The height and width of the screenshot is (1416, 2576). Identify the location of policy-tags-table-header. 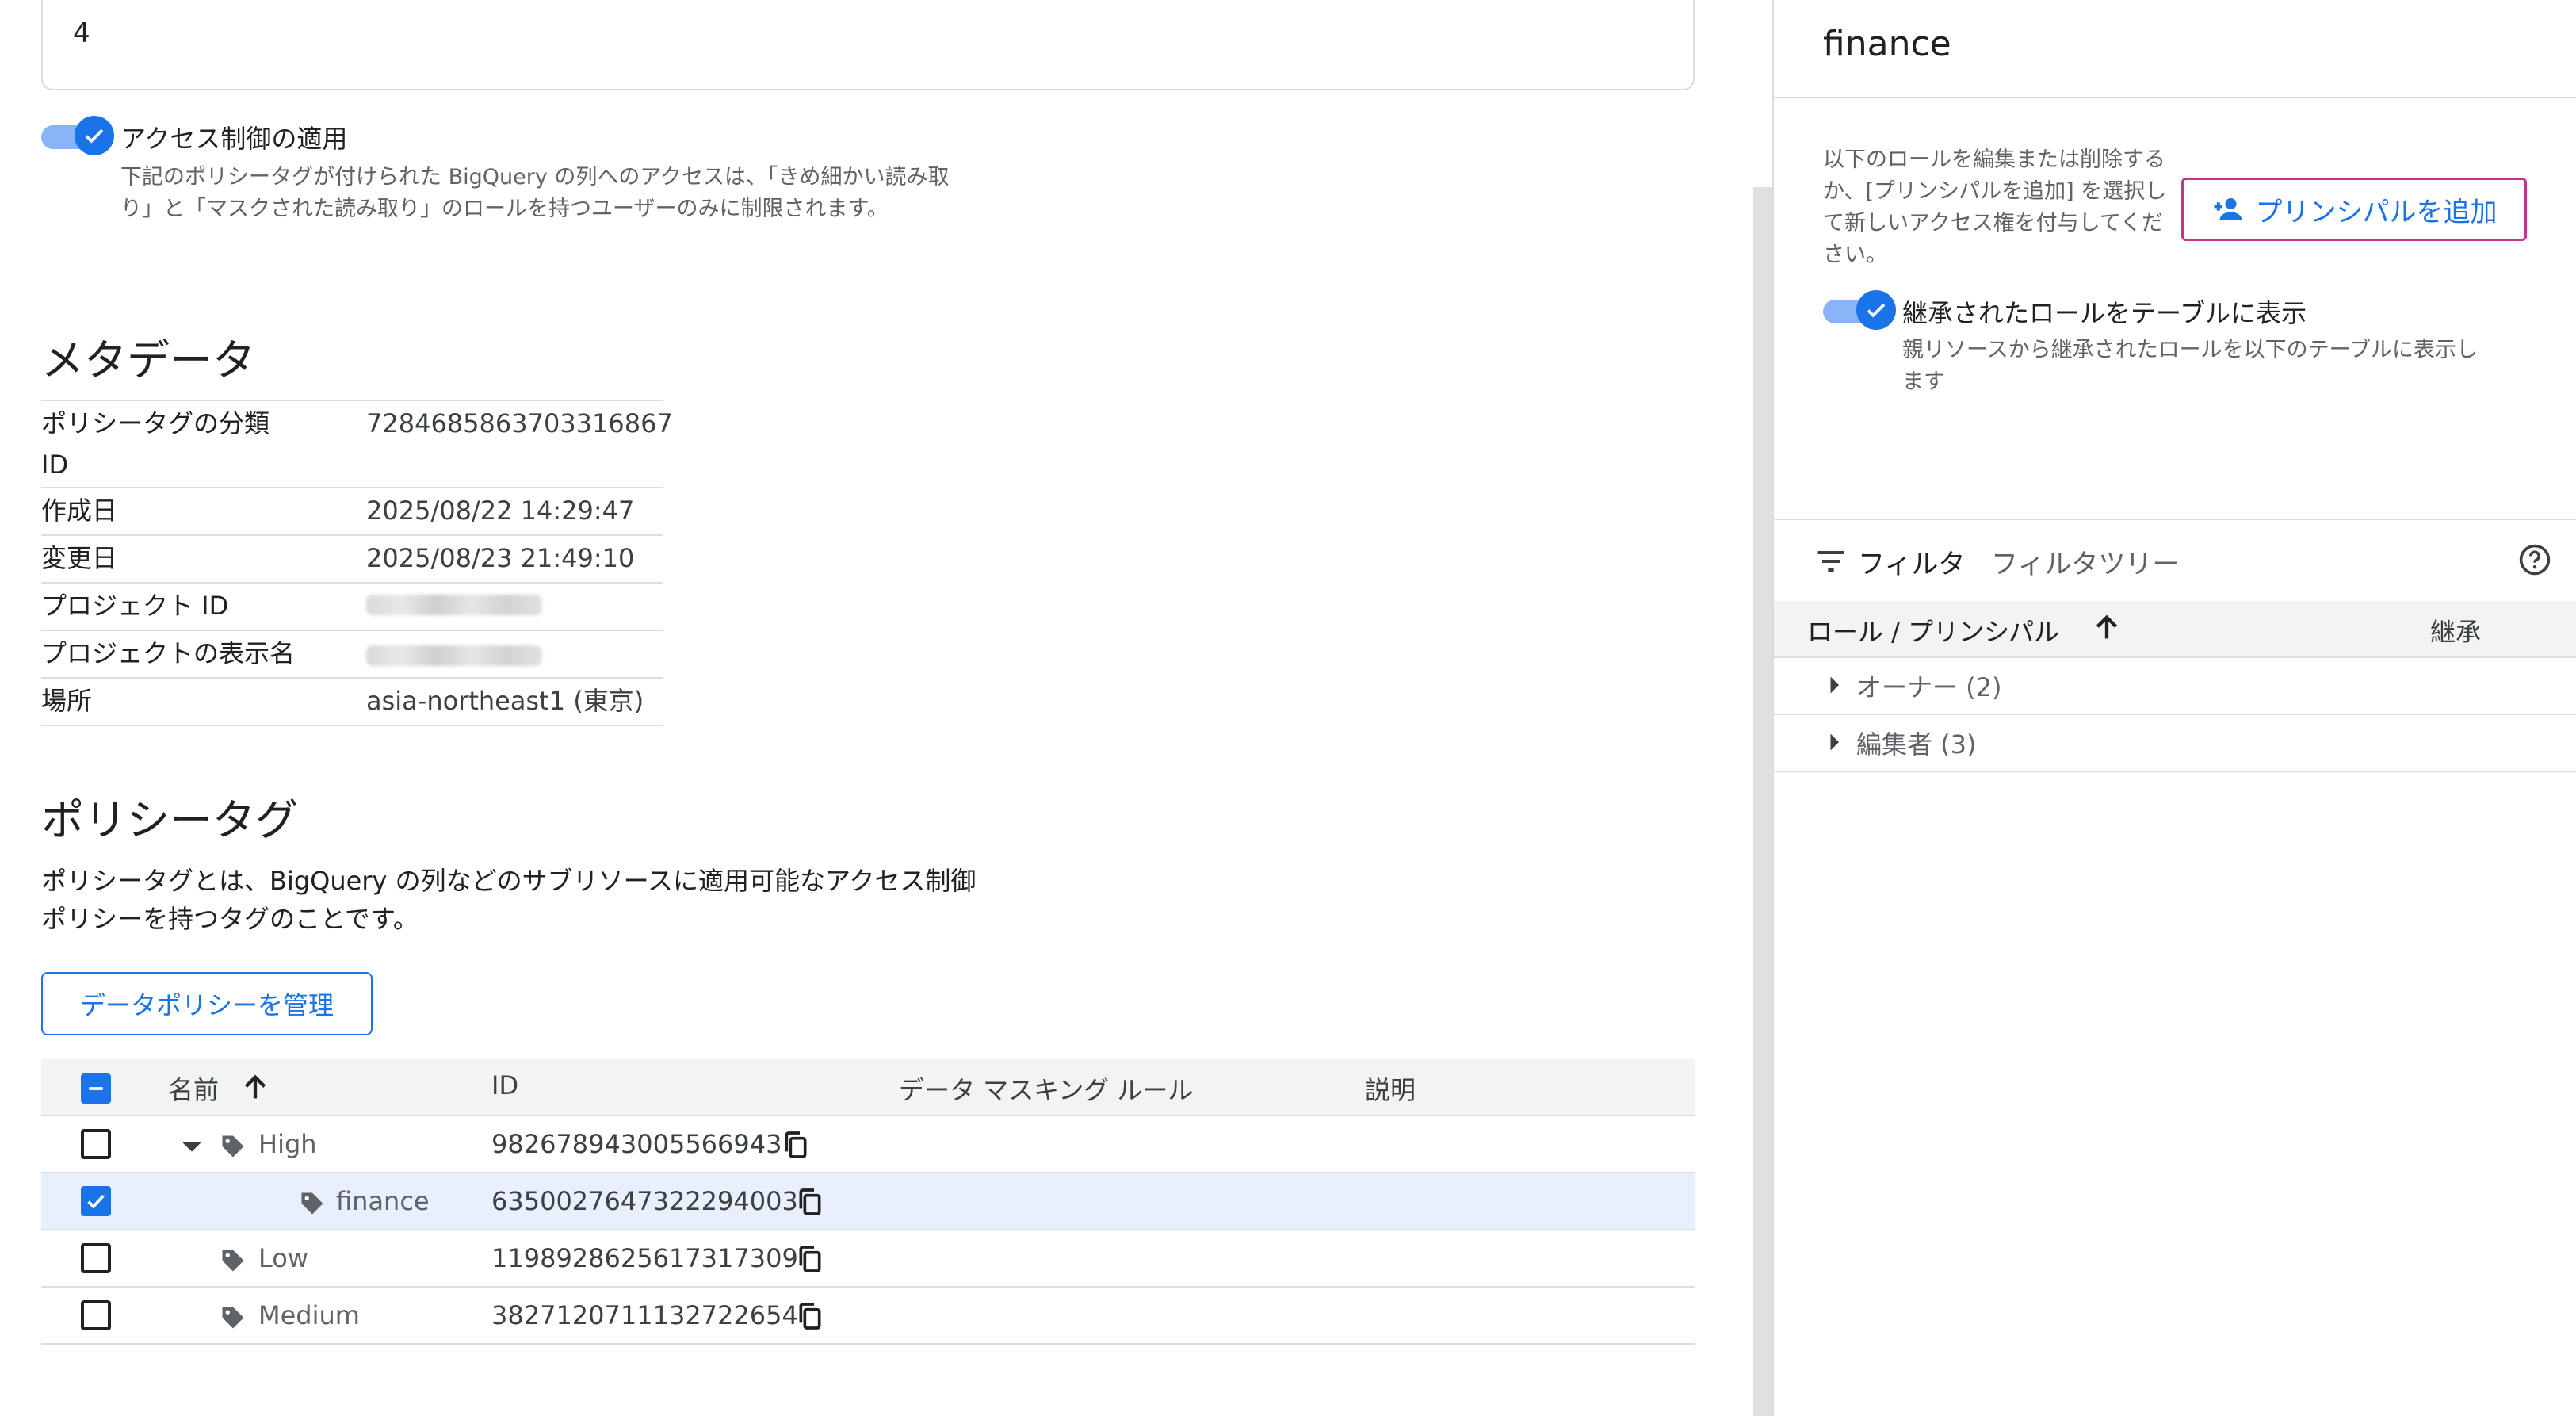
(868, 1087).